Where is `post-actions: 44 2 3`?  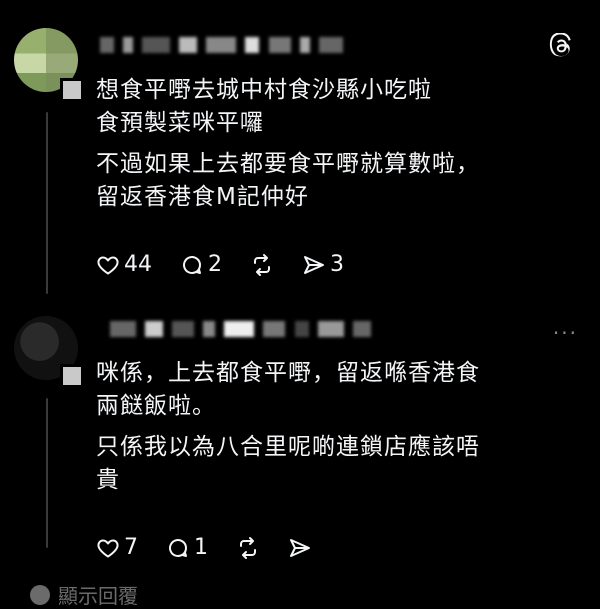
post-actions: 44 2 3 is located at coordinates (234, 264).